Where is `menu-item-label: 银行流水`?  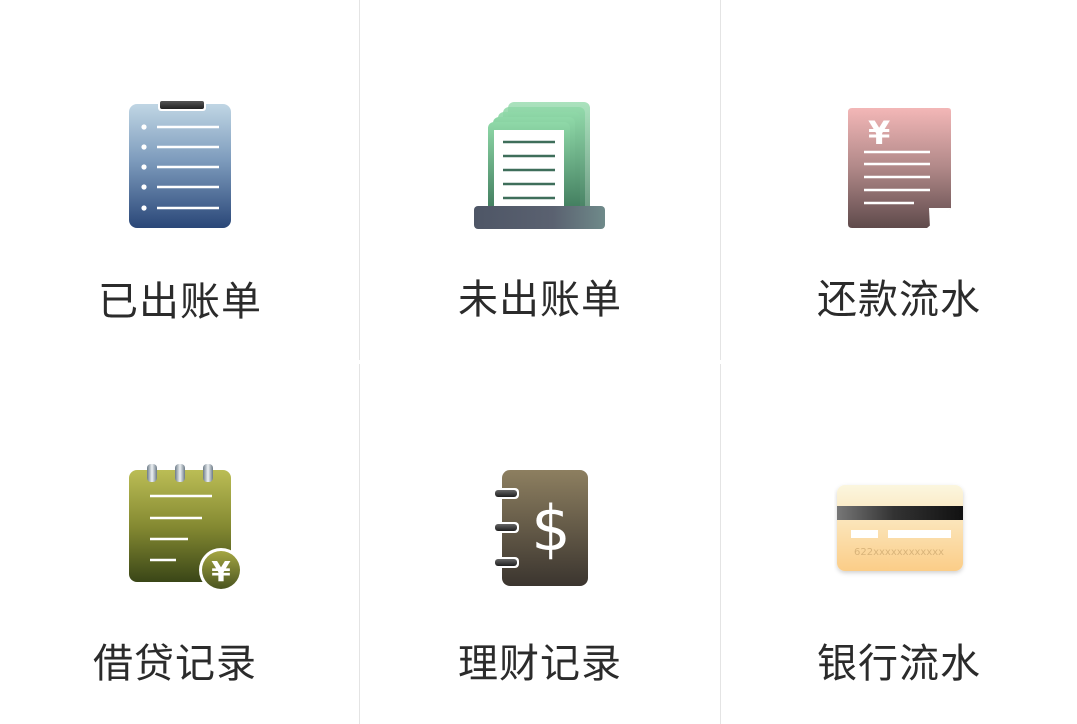 menu-item-label: 银行流水 is located at coordinates (899, 664).